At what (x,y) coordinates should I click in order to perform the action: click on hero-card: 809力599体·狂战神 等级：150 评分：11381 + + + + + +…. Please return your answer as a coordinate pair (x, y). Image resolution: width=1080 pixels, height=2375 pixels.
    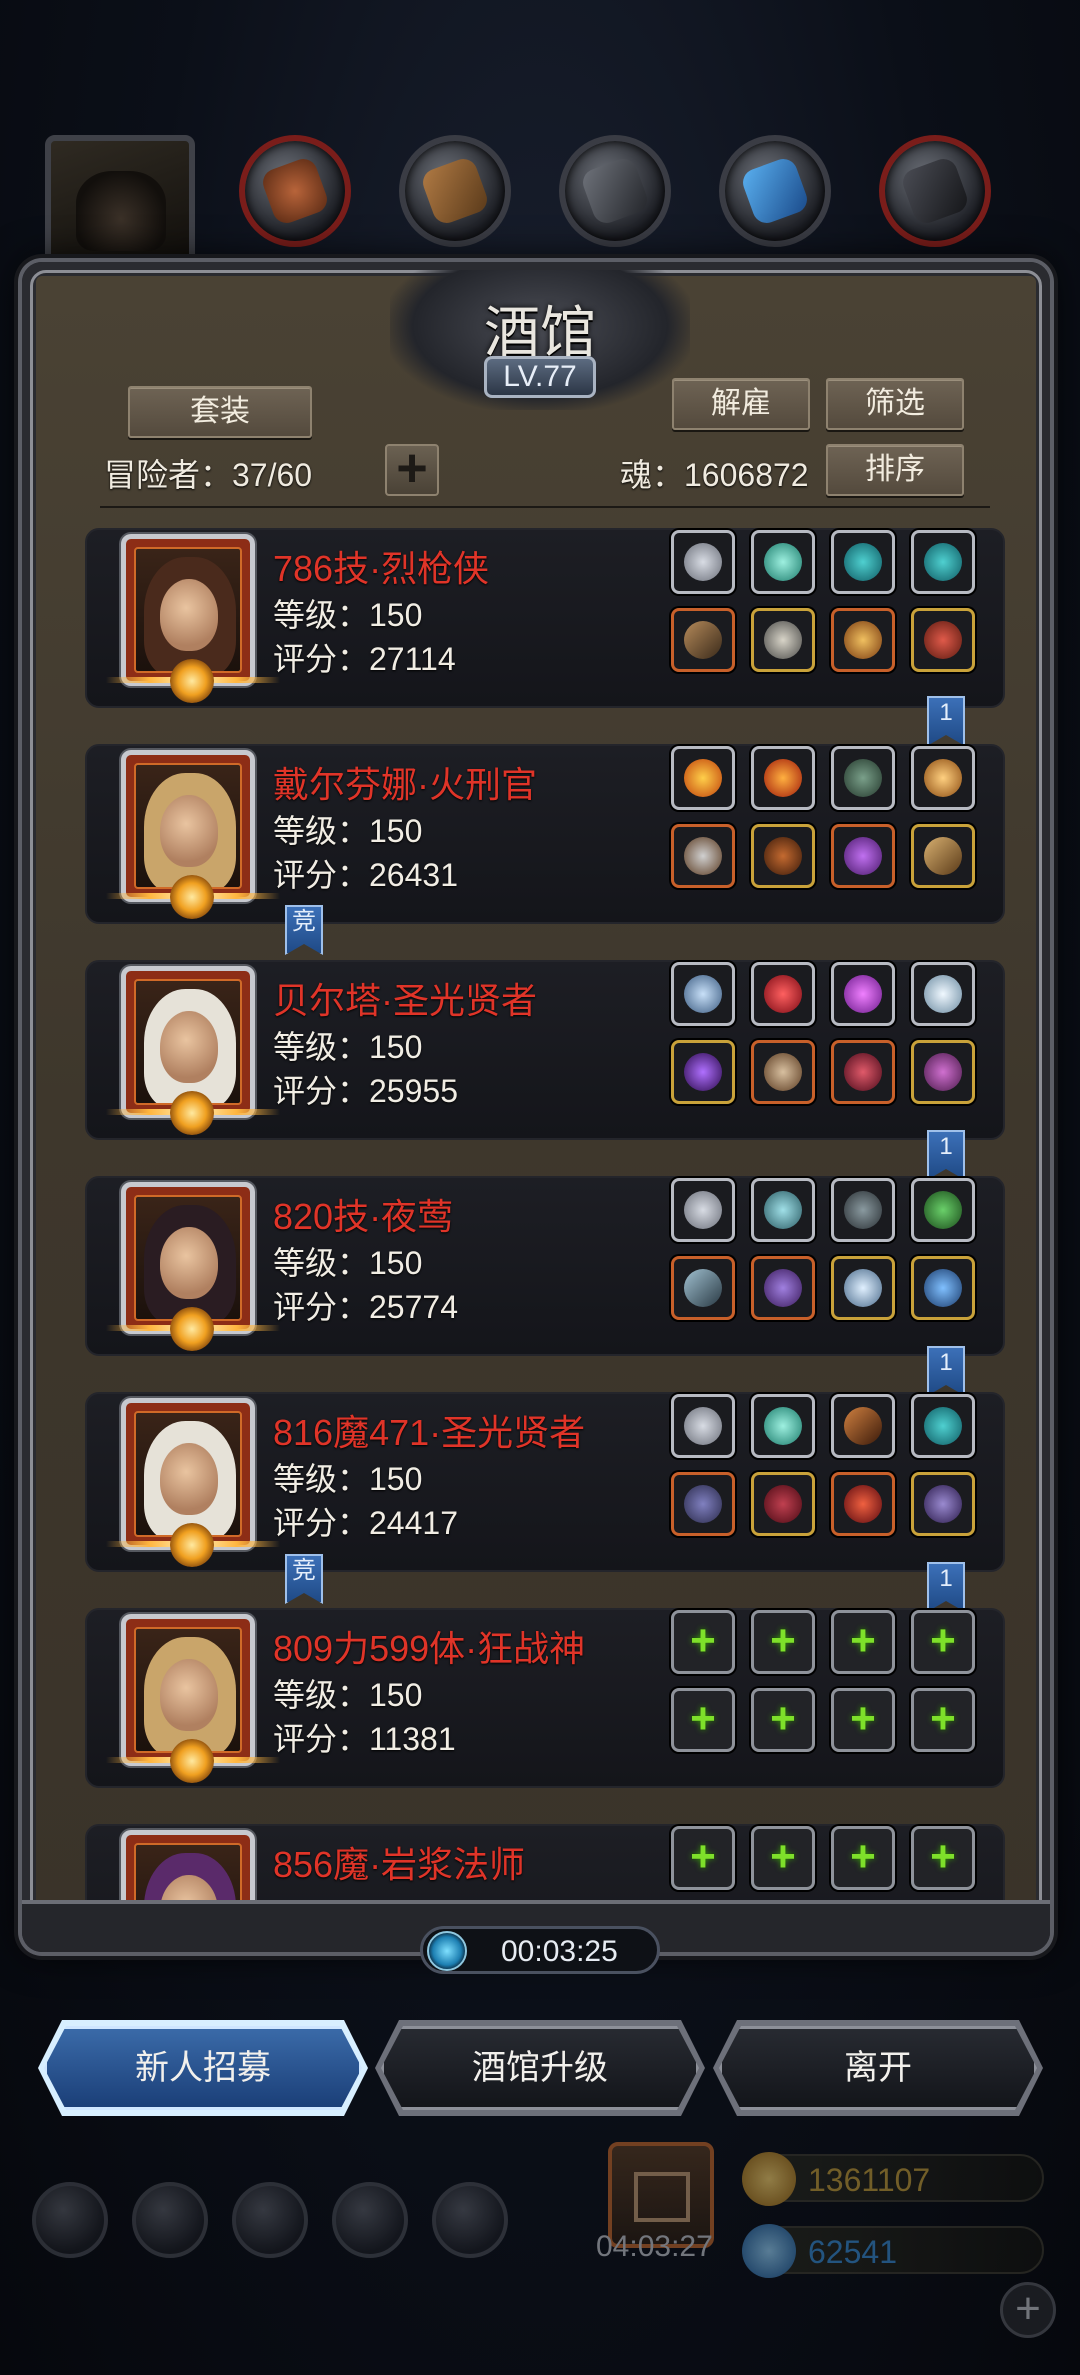
    Looking at the image, I should click on (545, 1698).